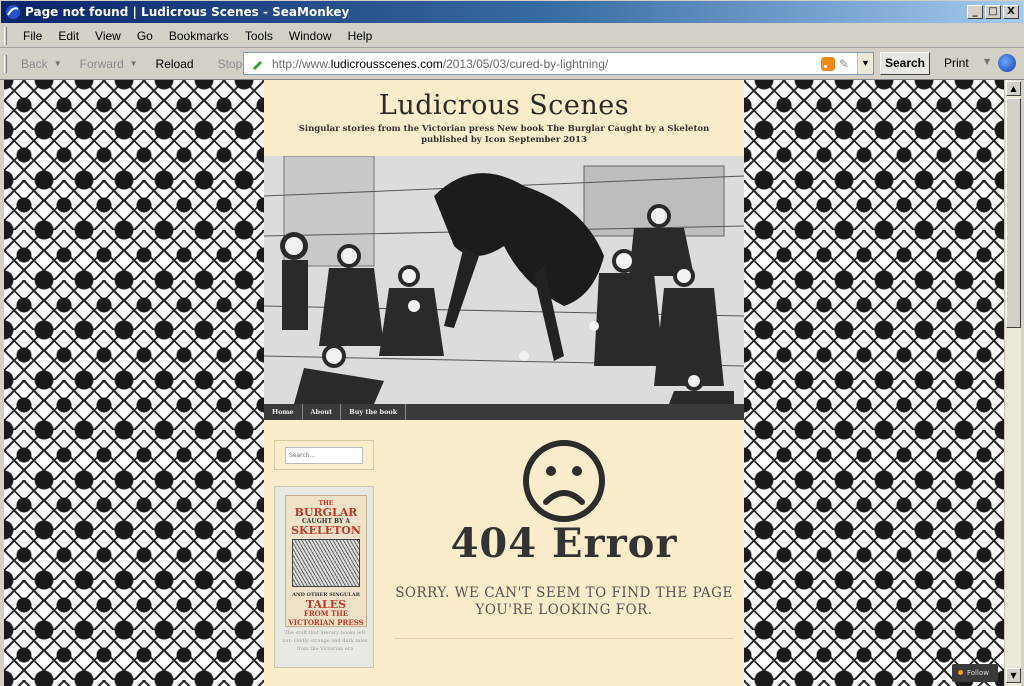 This screenshot has height=686, width=1024. I want to click on back-label: Back, so click(34, 63).